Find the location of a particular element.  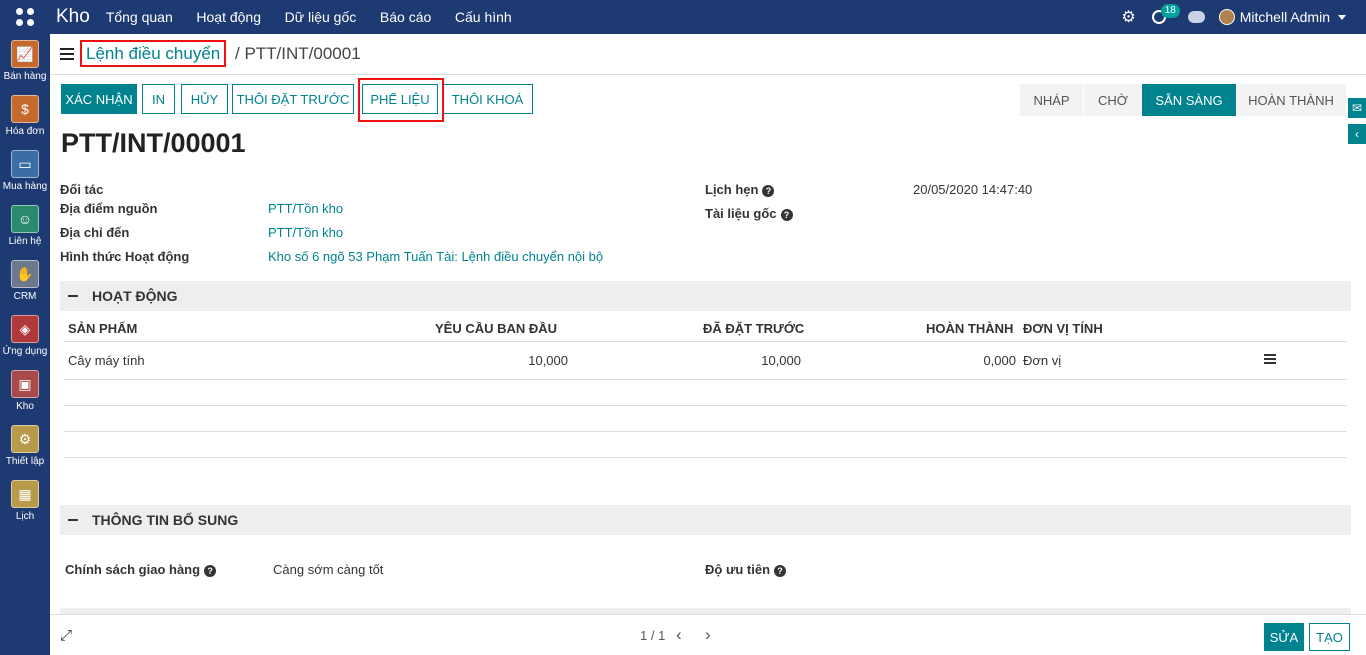

sidebar-item-label: Kho is located at coordinates (25, 406).